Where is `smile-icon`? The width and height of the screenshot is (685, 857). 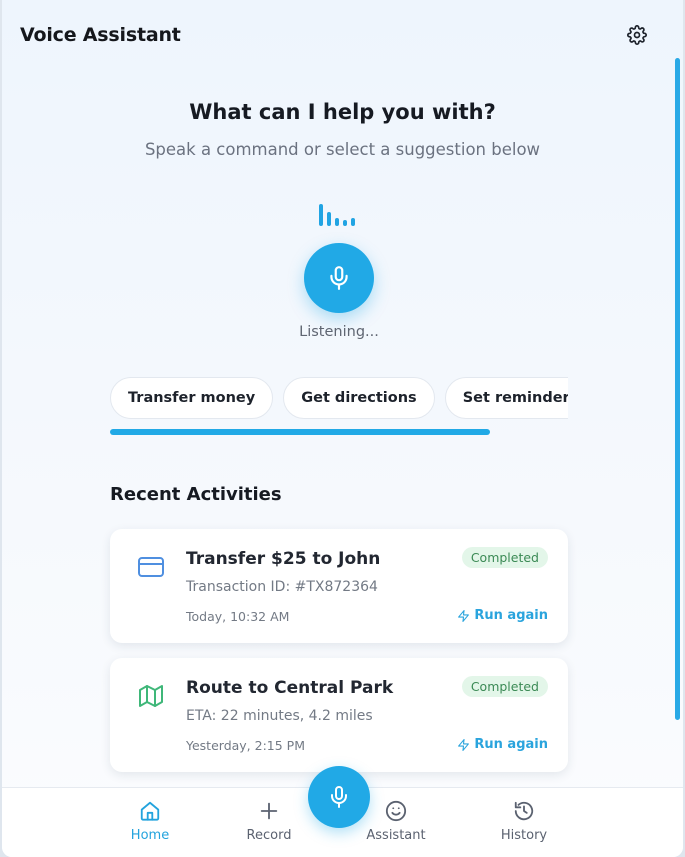 smile-icon is located at coordinates (396, 811).